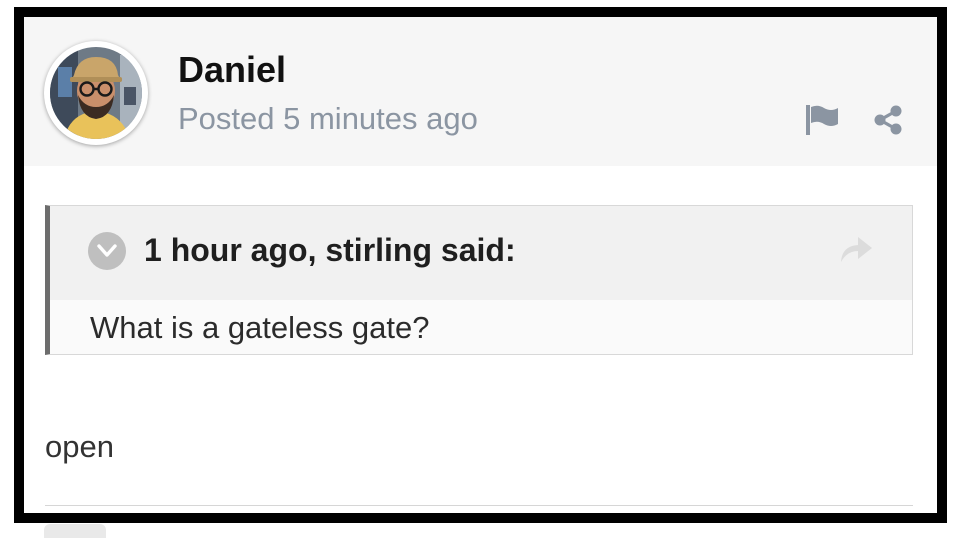  Describe the element at coordinates (328, 119) in the screenshot. I see `post-timestamp: Posted 5 minutes ago` at that location.